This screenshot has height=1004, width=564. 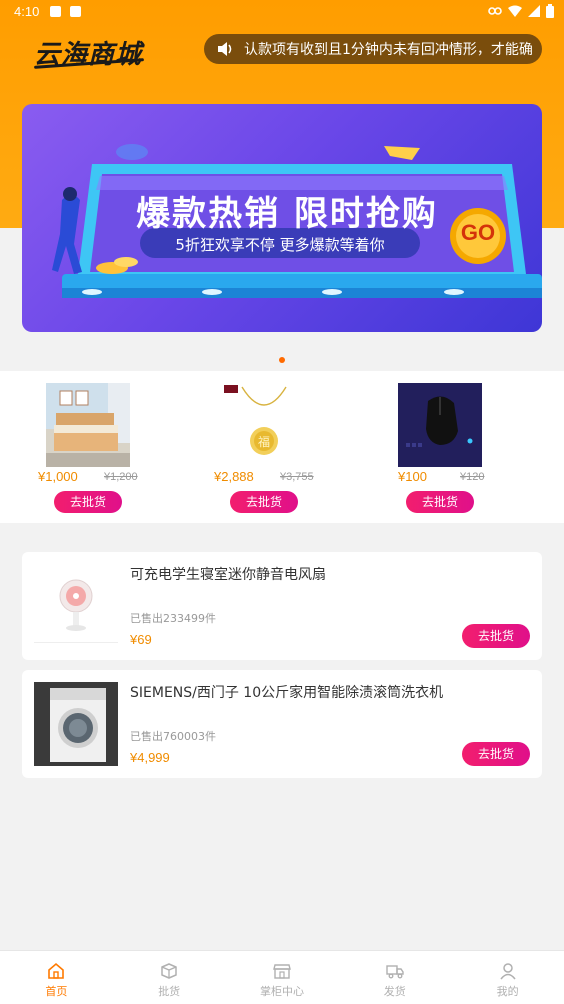 I want to click on tab-profile: 我的, so click(x=507, y=977).